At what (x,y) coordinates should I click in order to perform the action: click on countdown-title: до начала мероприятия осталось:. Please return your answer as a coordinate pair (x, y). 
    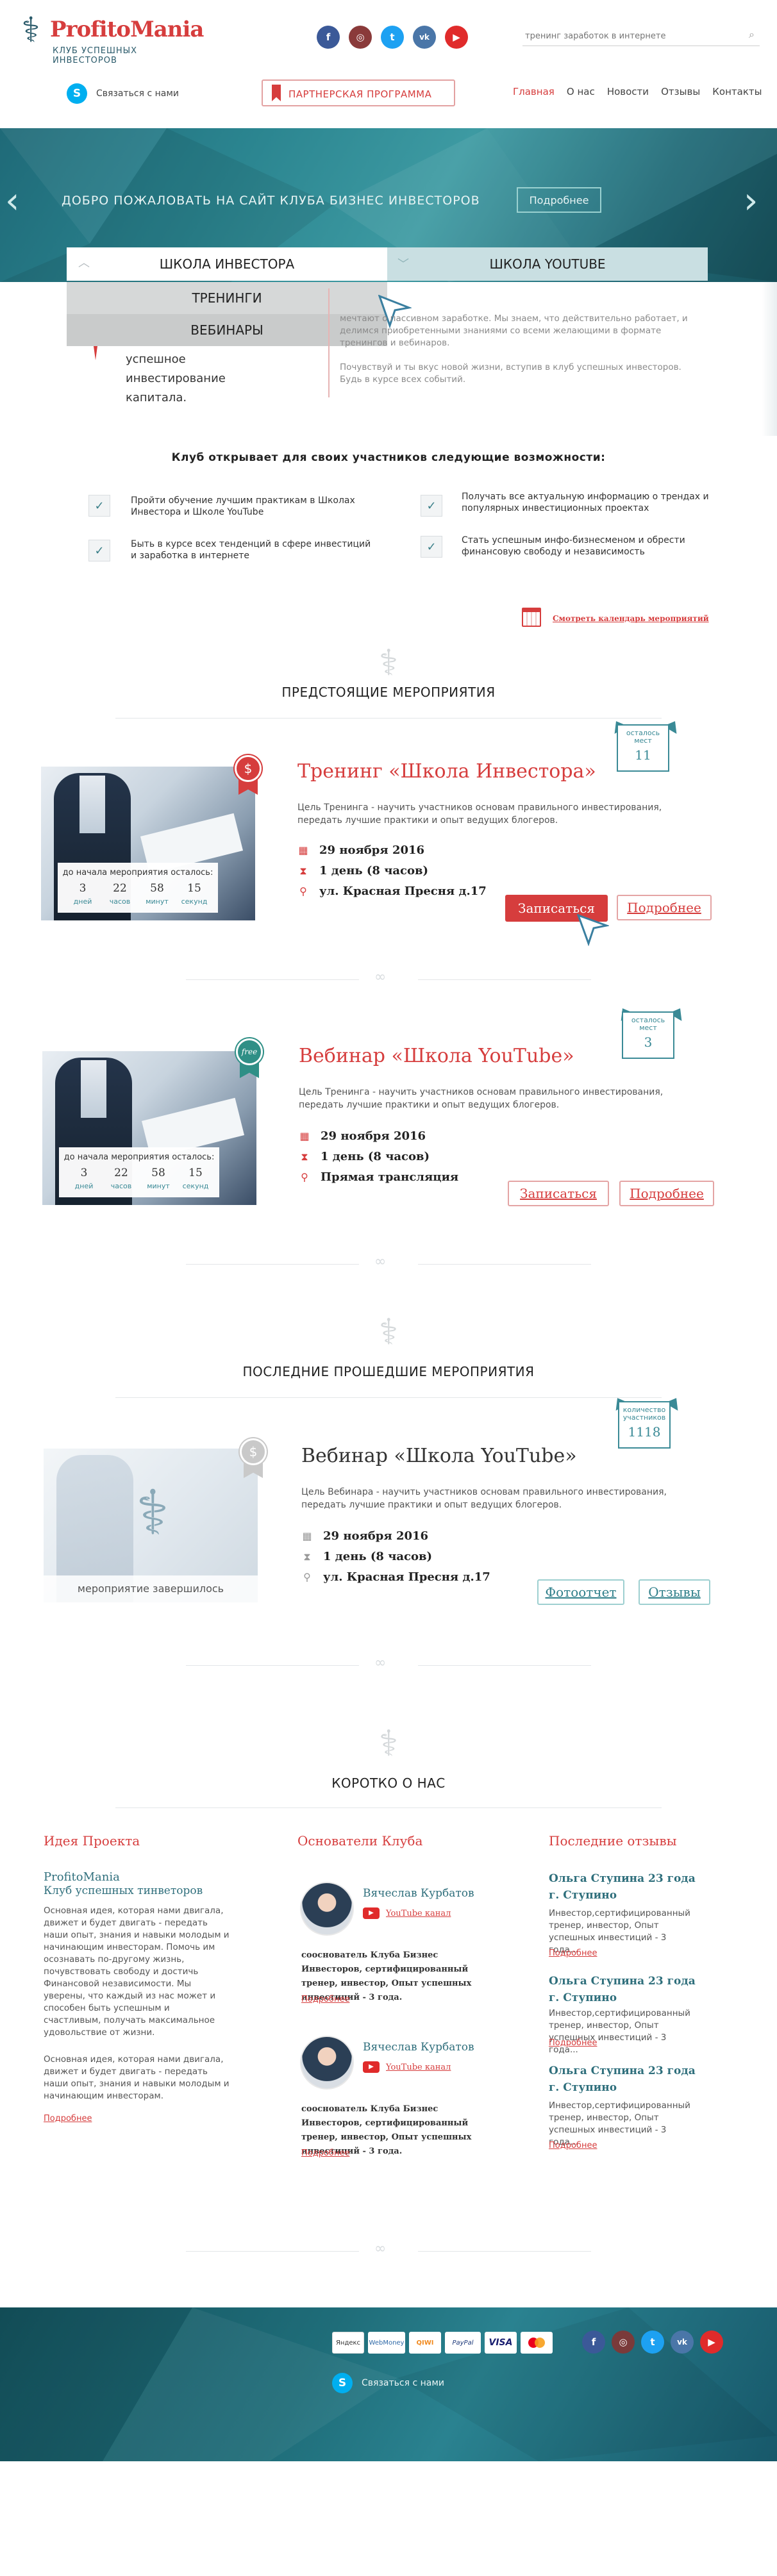
    Looking at the image, I should click on (137, 873).